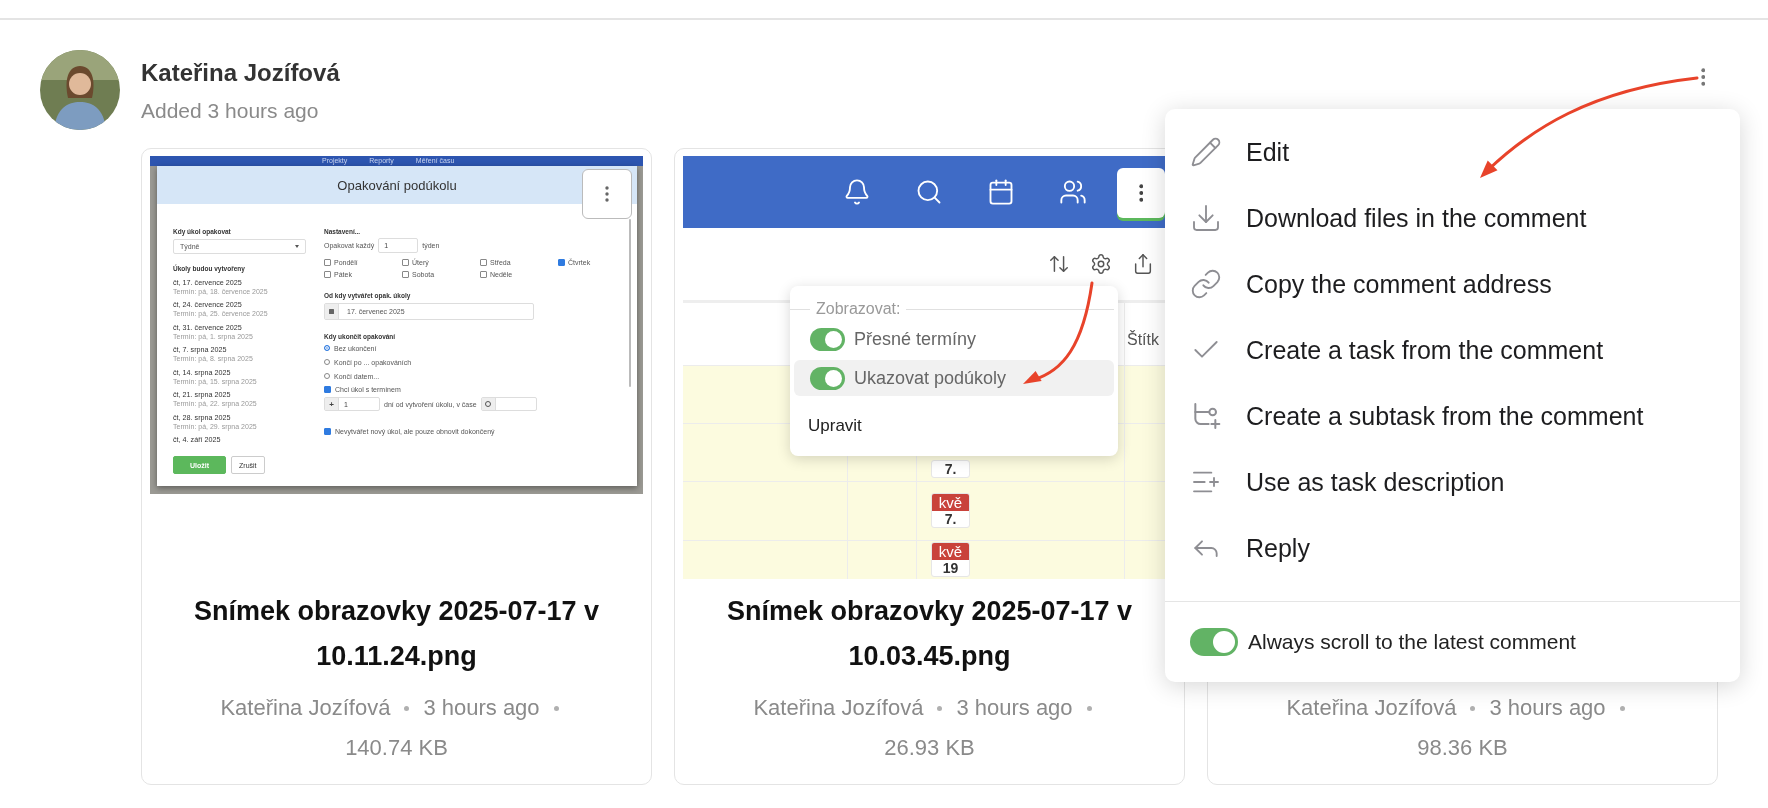 The width and height of the screenshot is (1768, 808). What do you see at coordinates (1143, 340) in the screenshot?
I see `column-header: Štítk` at bounding box center [1143, 340].